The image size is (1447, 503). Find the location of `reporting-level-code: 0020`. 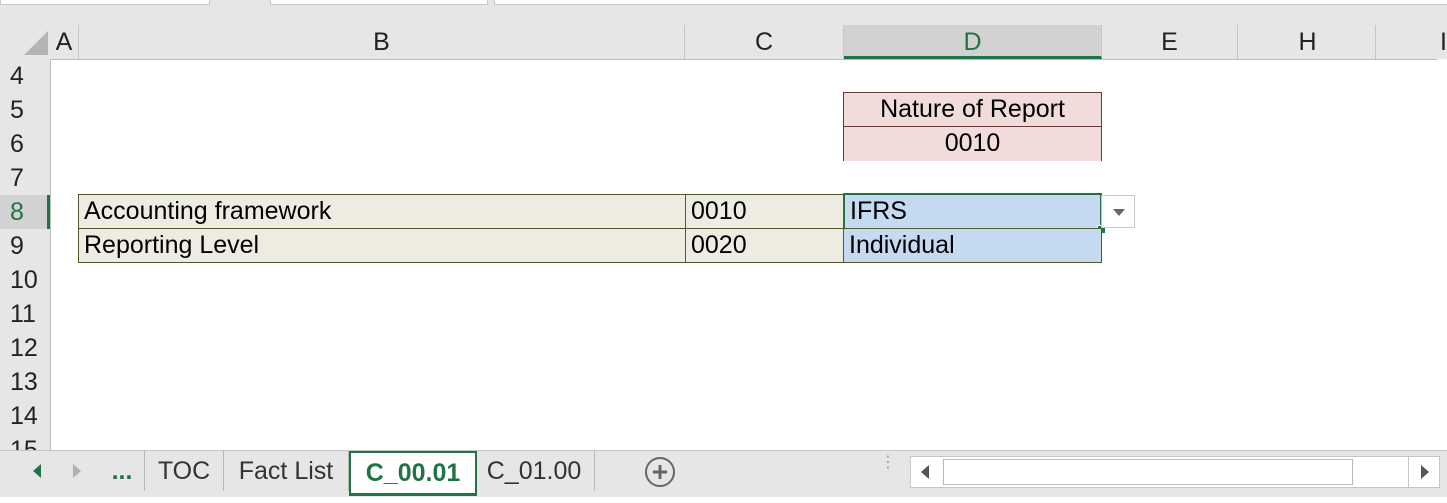

reporting-level-code: 0020 is located at coordinates (764, 245).